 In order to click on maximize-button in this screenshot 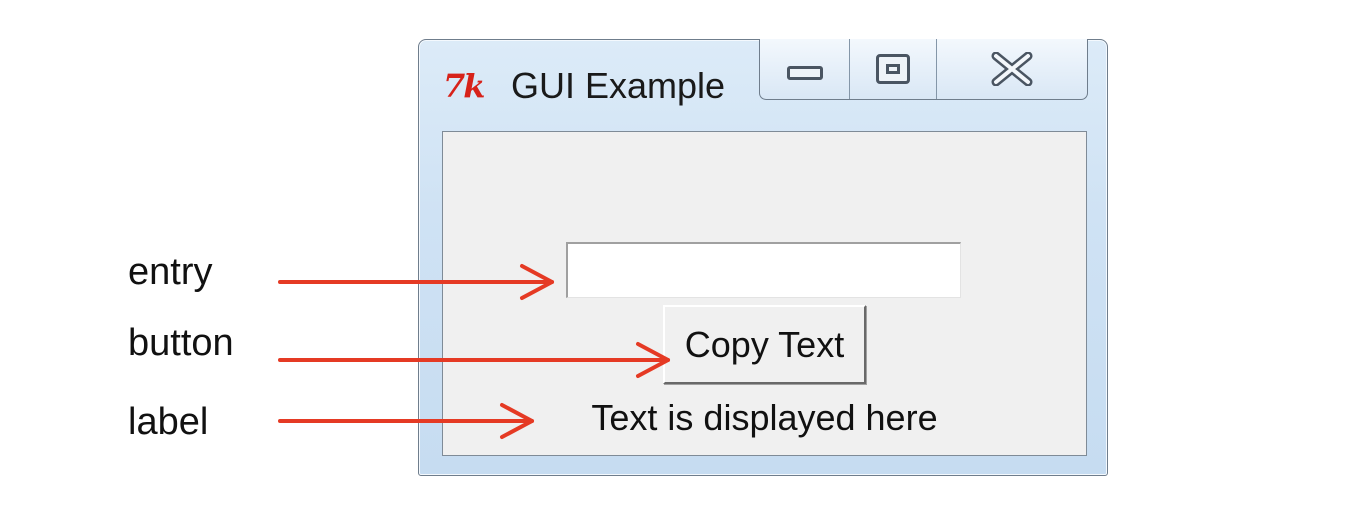, I will do `click(893, 69)`.